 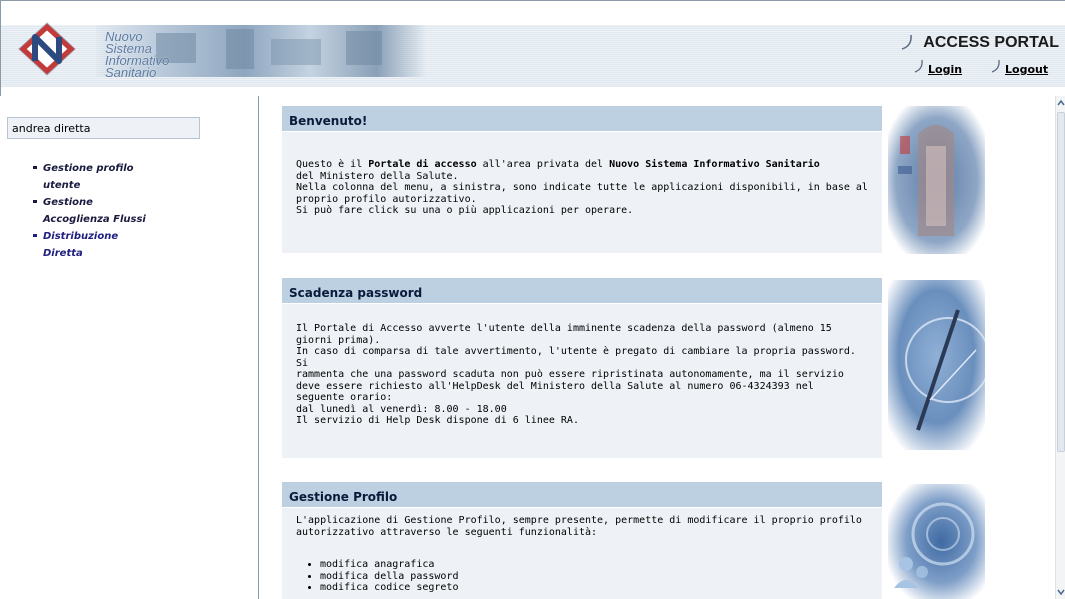 What do you see at coordinates (936, 365) in the screenshot?
I see `compass-photo` at bounding box center [936, 365].